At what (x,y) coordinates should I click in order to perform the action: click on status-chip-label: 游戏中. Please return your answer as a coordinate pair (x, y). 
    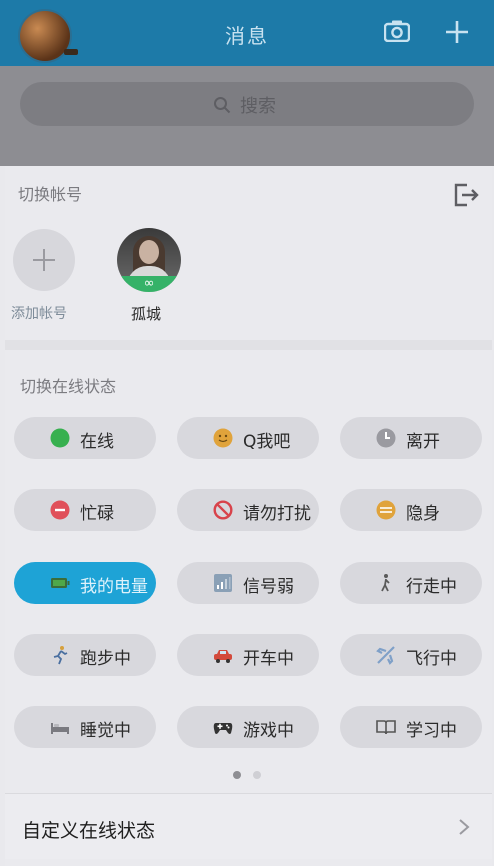
    Looking at the image, I should click on (268, 731).